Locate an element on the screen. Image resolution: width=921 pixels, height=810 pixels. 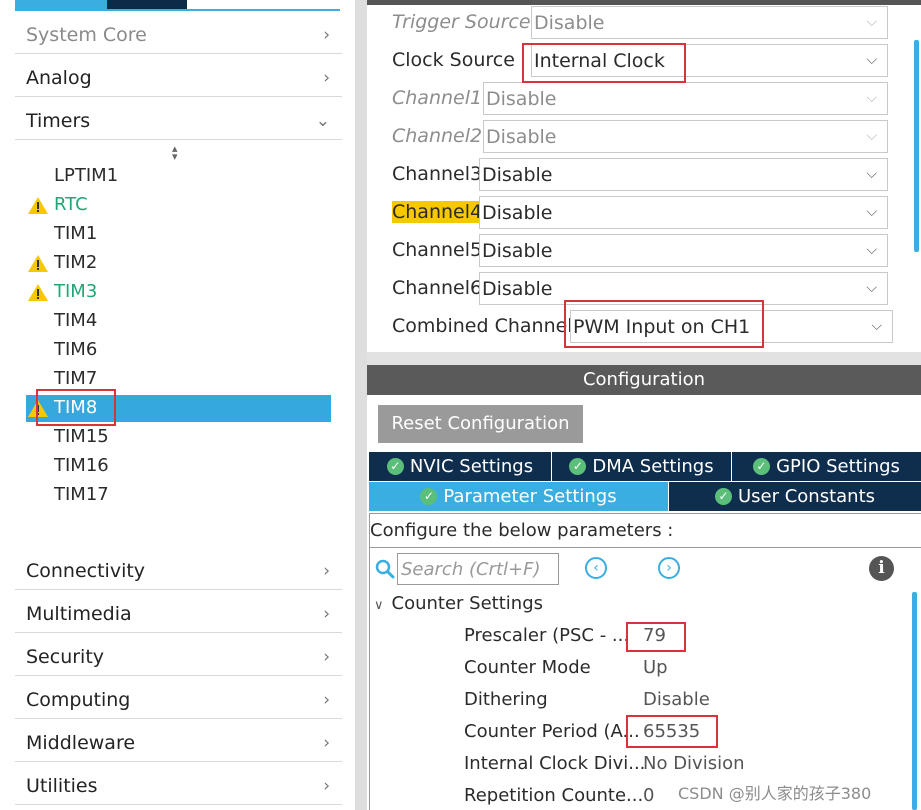
channel4-select: Disable ⌵ is located at coordinates (683, 212).